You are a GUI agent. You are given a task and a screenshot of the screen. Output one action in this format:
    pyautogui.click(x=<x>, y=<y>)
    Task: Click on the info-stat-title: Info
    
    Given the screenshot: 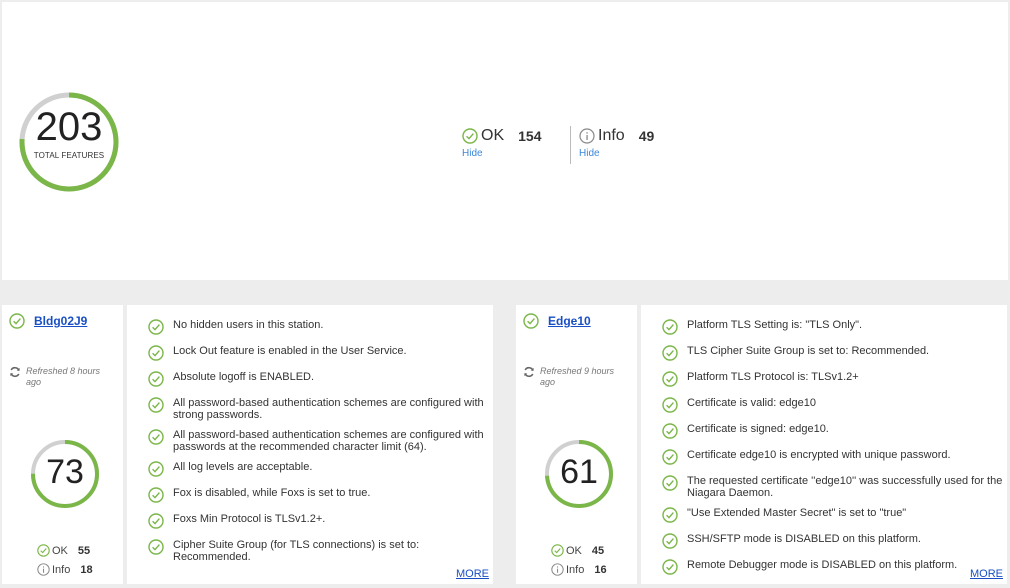 What is the action you would take?
    pyautogui.click(x=611, y=135)
    